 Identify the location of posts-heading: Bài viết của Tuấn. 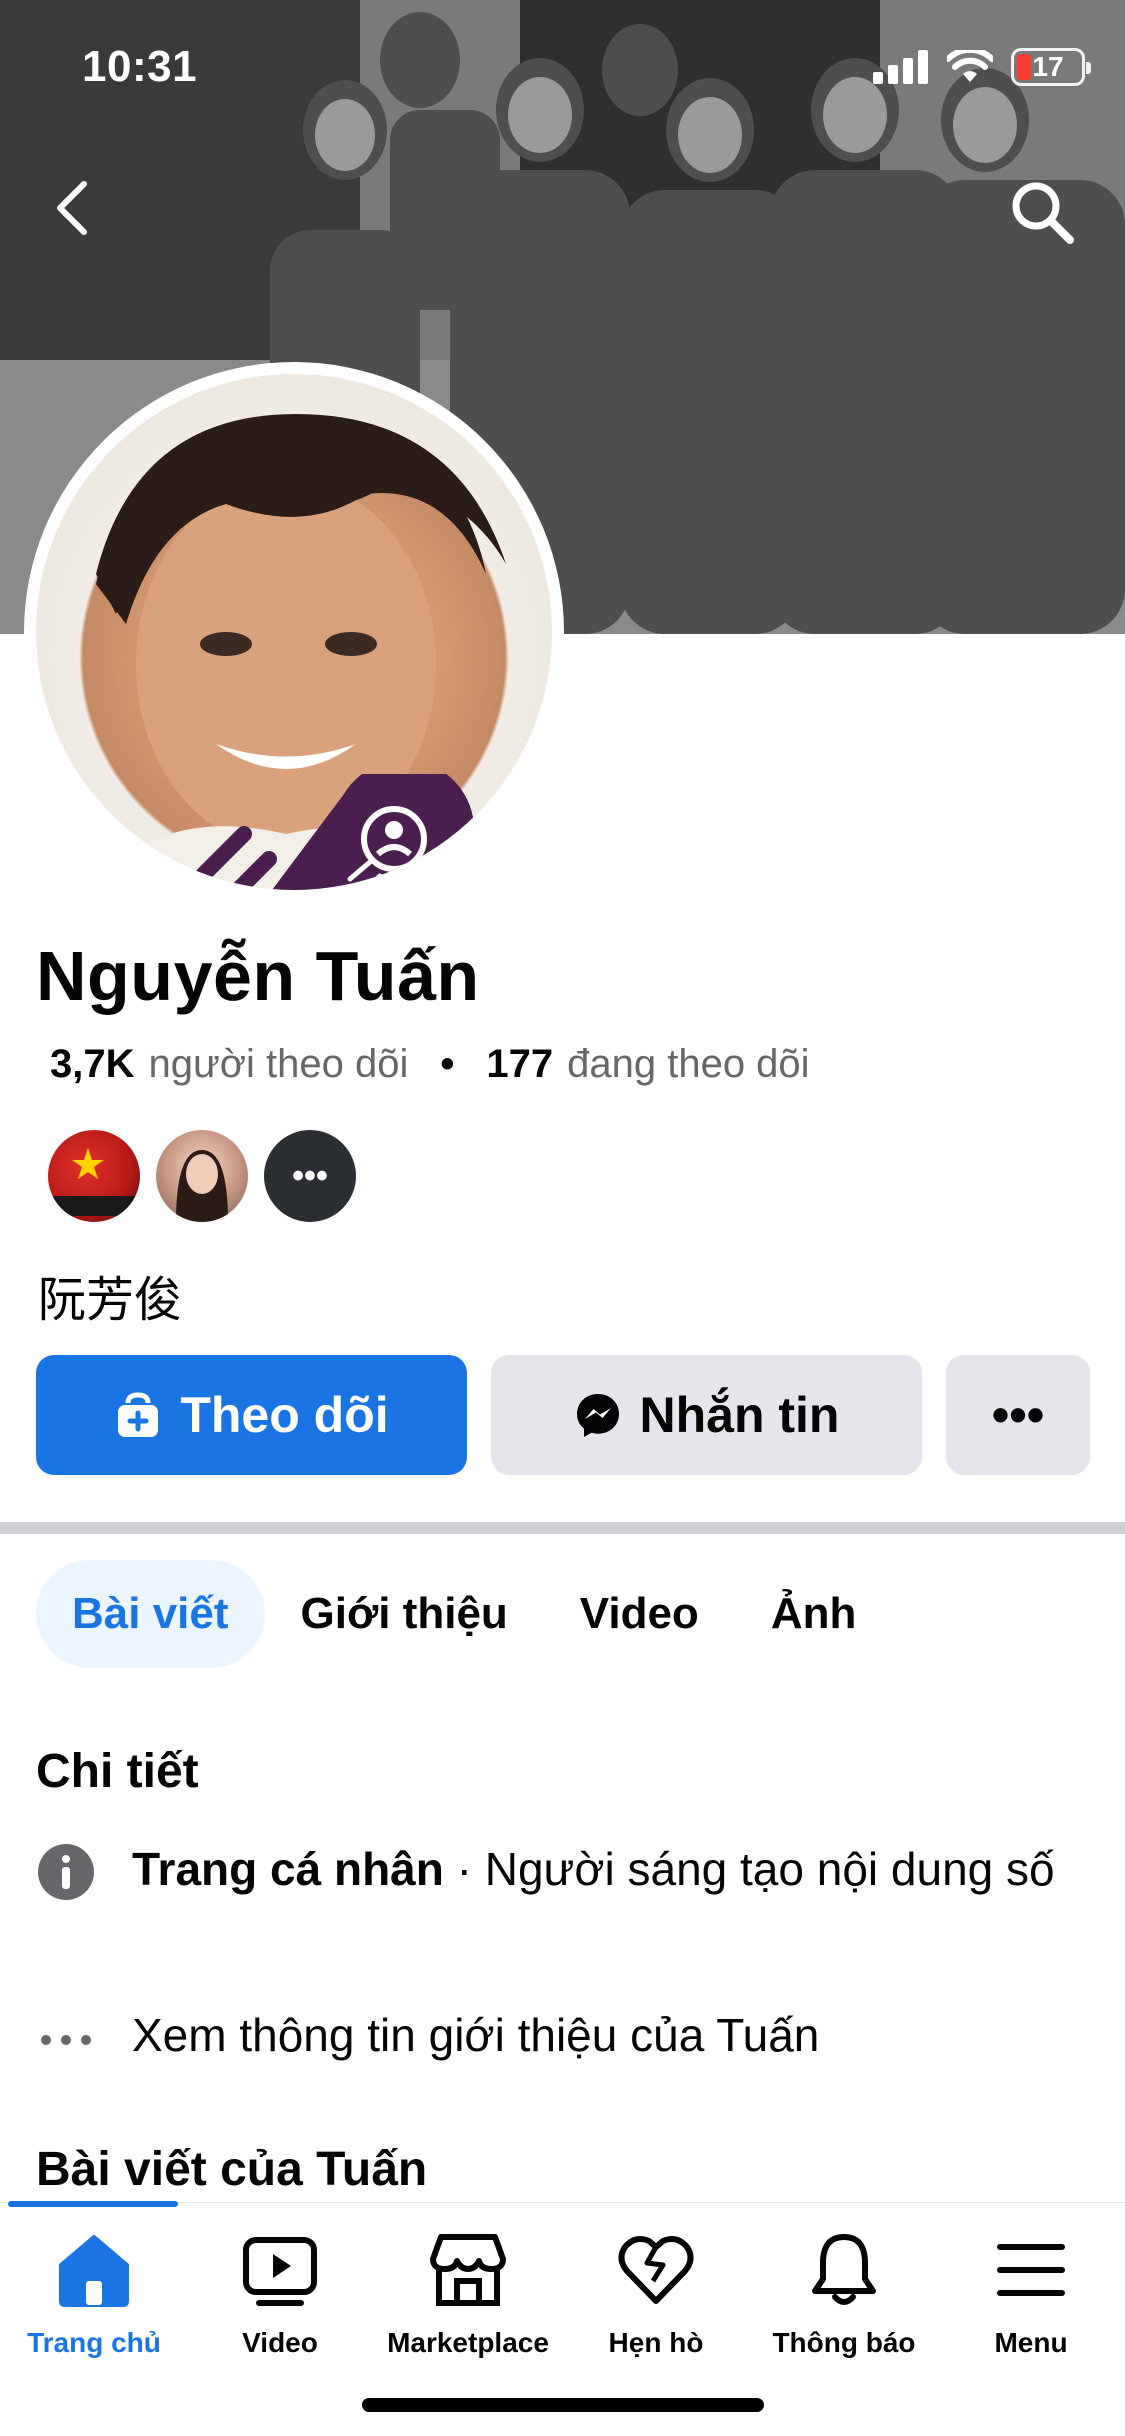
(232, 2169).